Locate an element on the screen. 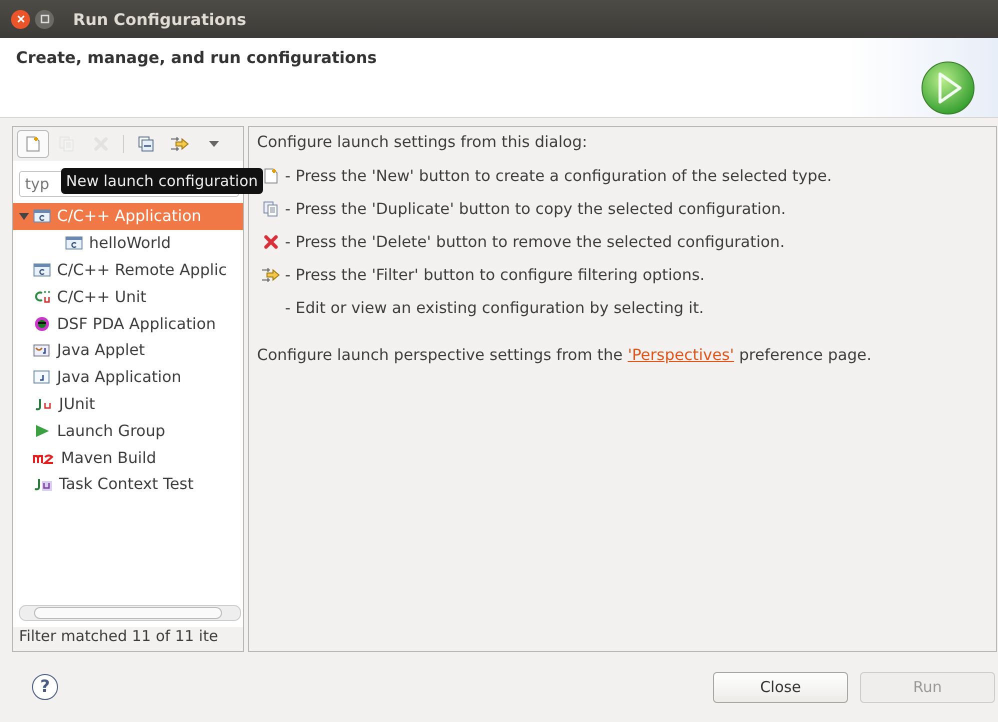 The image size is (998, 722). note-text: preference page. is located at coordinates (805, 355).